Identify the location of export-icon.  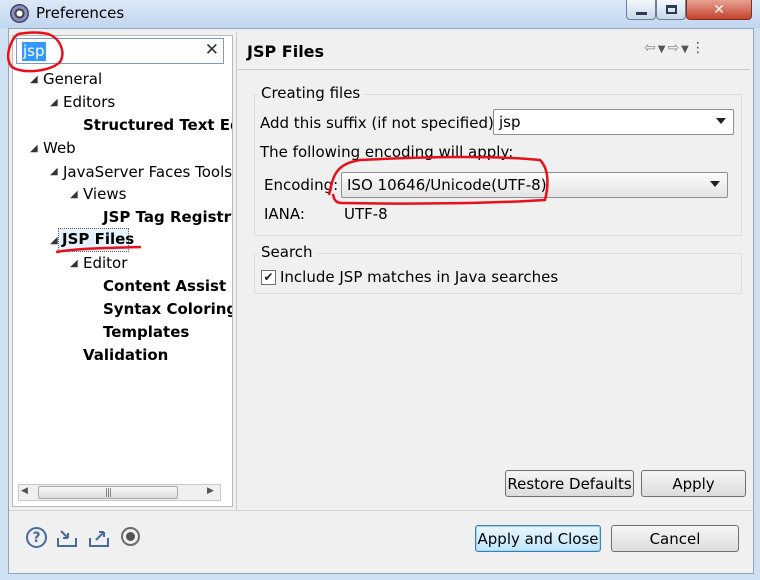
(99, 538).